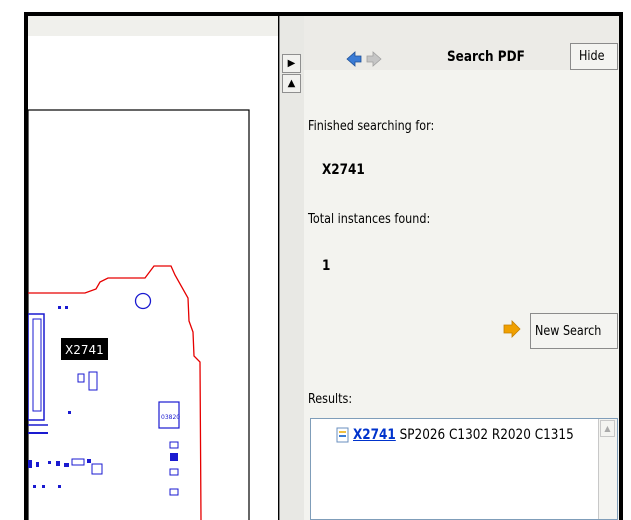 The image size is (631, 520). I want to click on new-search-button: New Search, so click(574, 331).